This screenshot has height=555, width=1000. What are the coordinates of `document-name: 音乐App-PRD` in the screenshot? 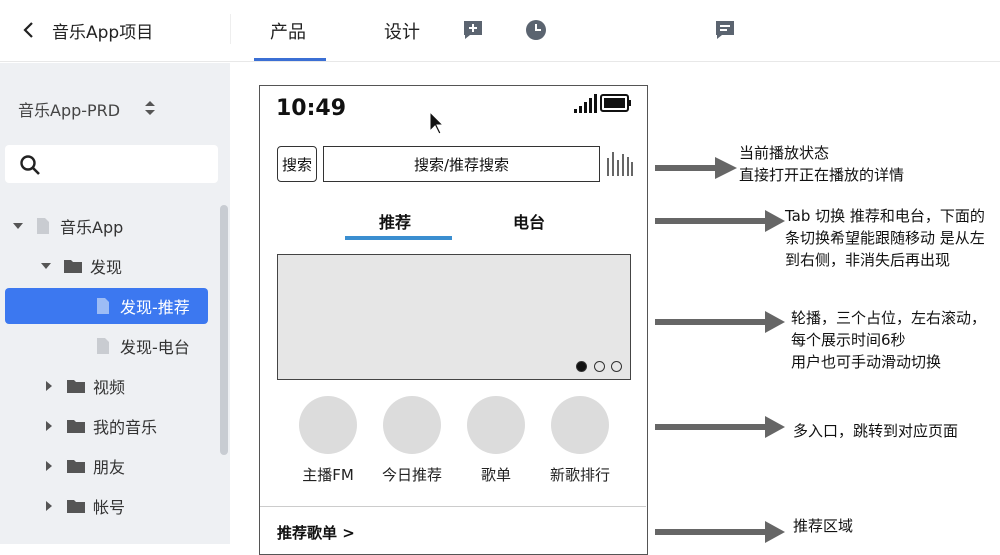 It's located at (69, 109).